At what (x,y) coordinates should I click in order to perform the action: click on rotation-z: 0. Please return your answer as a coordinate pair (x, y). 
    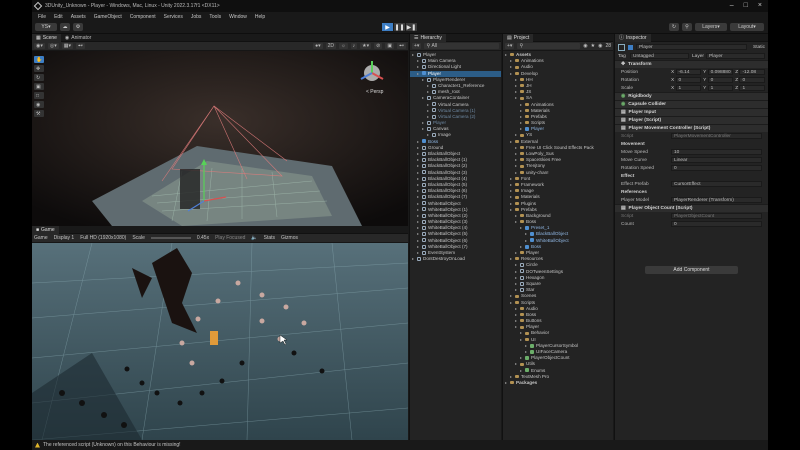
    Looking at the image, I should click on (752, 80).